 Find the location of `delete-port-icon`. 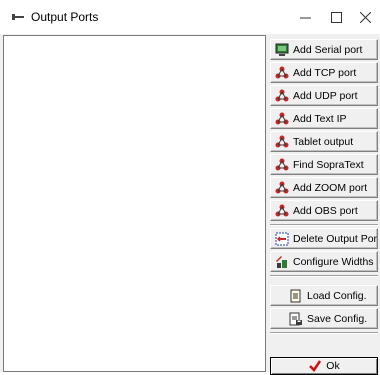

delete-port-icon is located at coordinates (282, 239).